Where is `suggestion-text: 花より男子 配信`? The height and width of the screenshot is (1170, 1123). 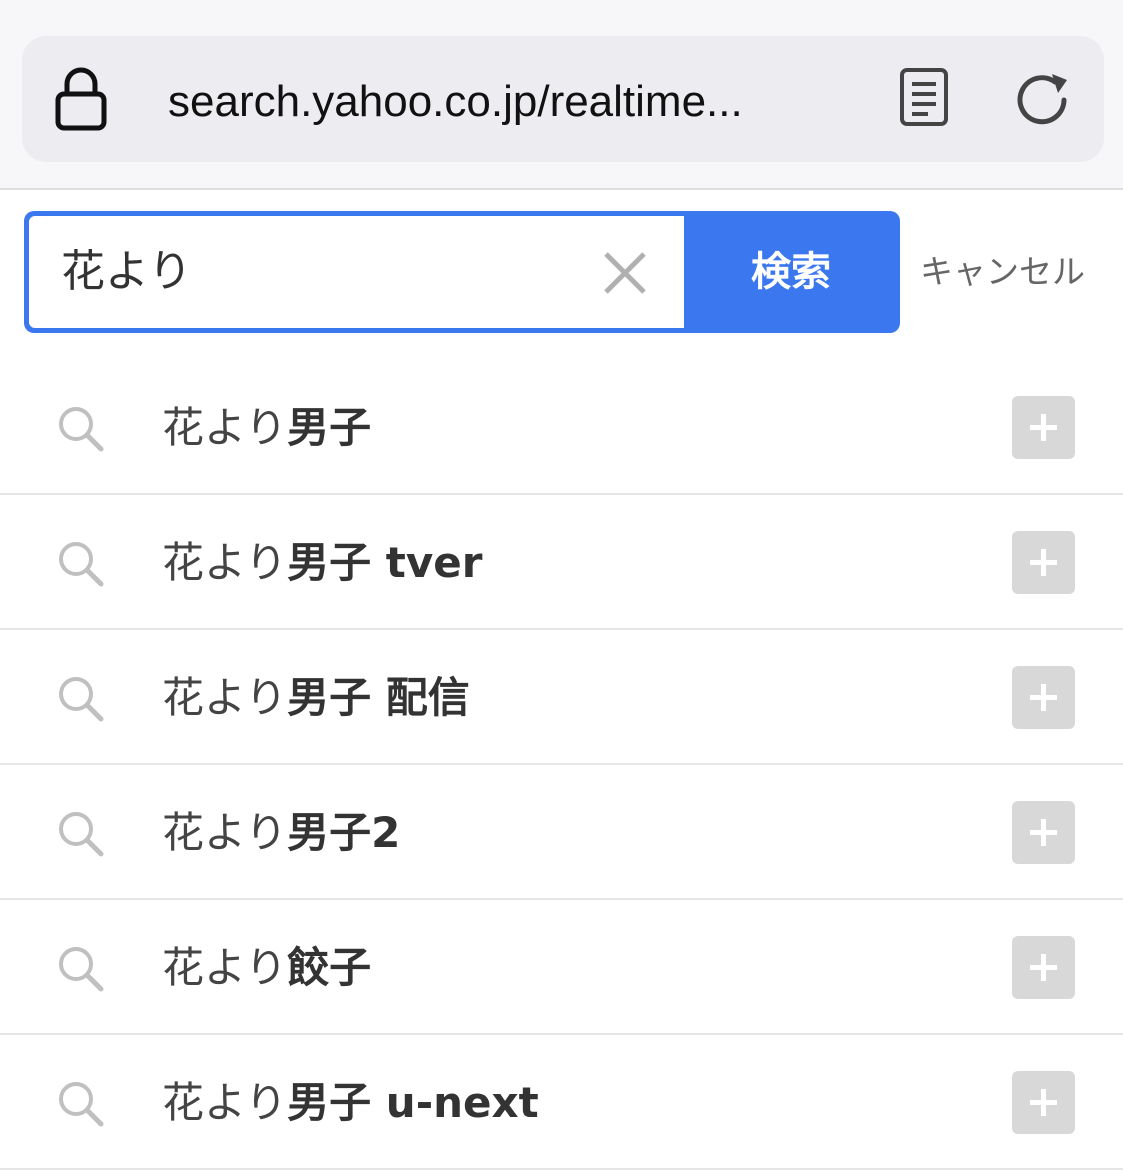
suggestion-text: 花より男子 配信 is located at coordinates (316, 698).